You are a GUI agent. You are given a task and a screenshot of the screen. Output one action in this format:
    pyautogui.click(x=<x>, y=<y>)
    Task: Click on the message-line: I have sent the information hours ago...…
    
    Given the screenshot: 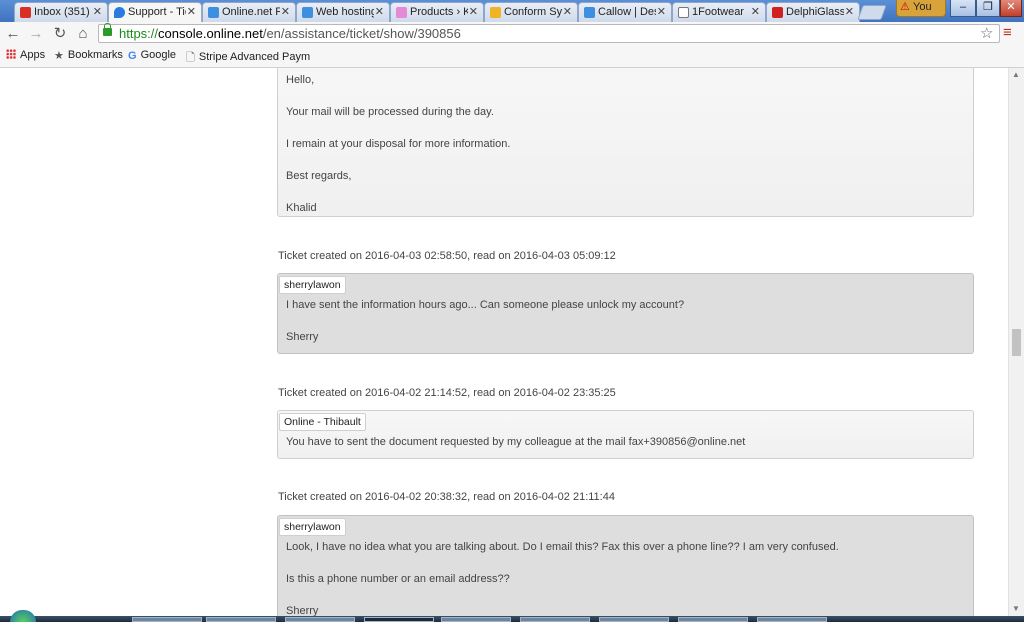 What is the action you would take?
    pyautogui.click(x=485, y=305)
    